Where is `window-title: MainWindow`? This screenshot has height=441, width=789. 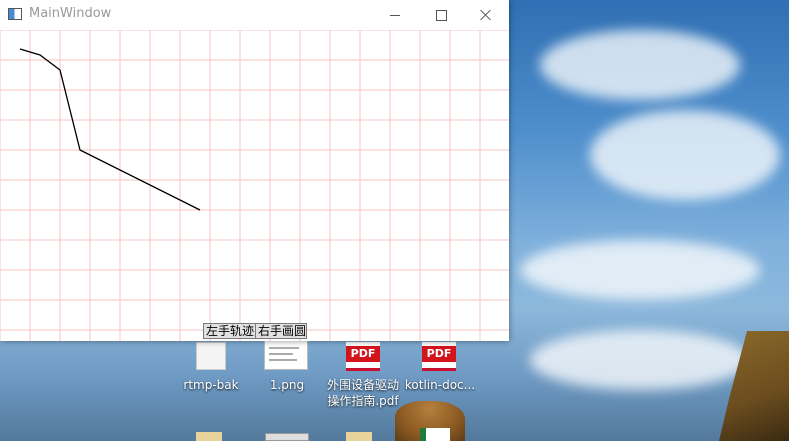
window-title: MainWindow is located at coordinates (70, 13).